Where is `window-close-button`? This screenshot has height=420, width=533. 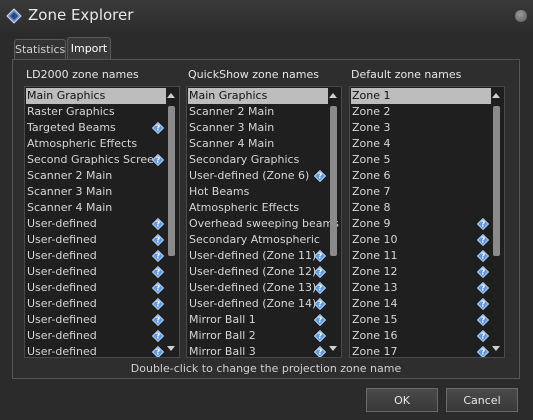
window-close-button is located at coordinates (521, 16).